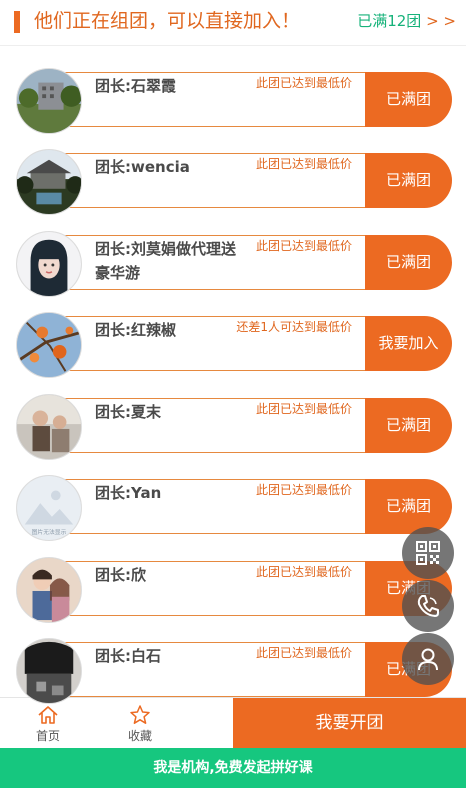  What do you see at coordinates (389, 21) in the screenshot?
I see `full-groups-count: 已满12团` at bounding box center [389, 21].